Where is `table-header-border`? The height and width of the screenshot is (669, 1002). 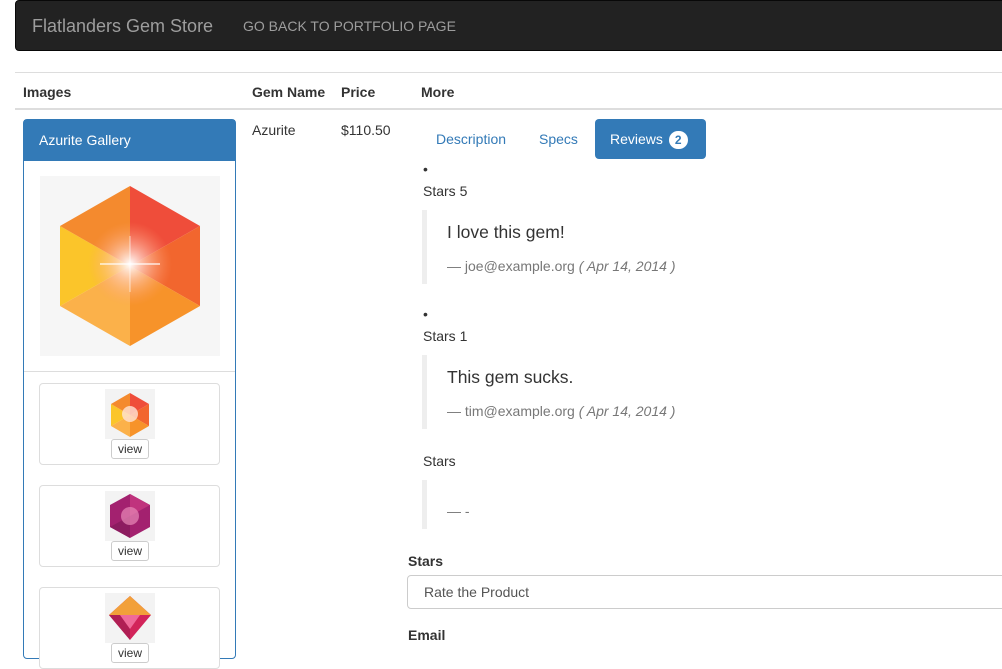 table-header-border is located at coordinates (508, 109).